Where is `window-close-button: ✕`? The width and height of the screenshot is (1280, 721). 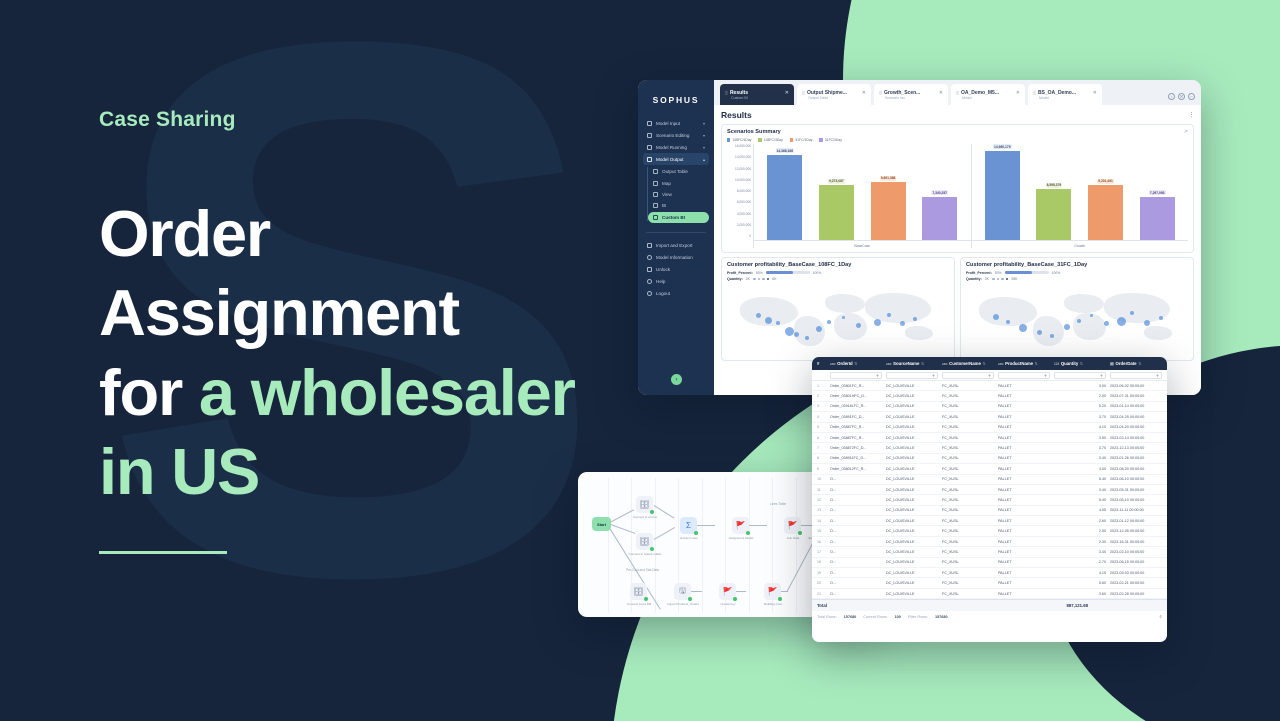 window-close-button: ✕ is located at coordinates (1181, 96).